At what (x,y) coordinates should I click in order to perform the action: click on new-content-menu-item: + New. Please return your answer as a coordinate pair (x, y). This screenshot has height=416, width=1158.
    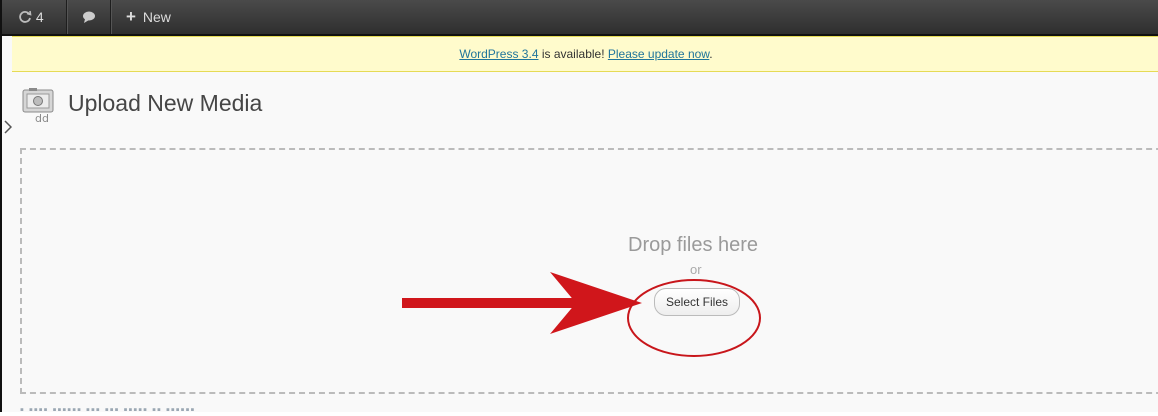
    Looking at the image, I should click on (148, 17).